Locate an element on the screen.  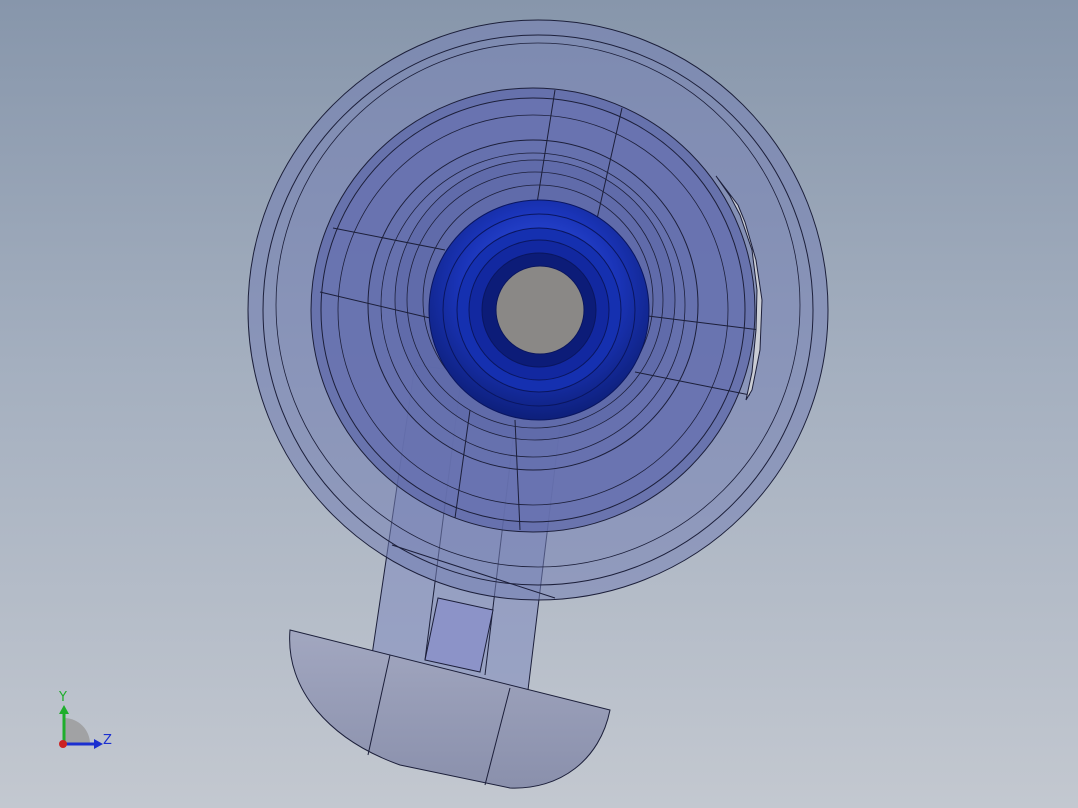
y-axis-label: Y is located at coordinates (62, 697).